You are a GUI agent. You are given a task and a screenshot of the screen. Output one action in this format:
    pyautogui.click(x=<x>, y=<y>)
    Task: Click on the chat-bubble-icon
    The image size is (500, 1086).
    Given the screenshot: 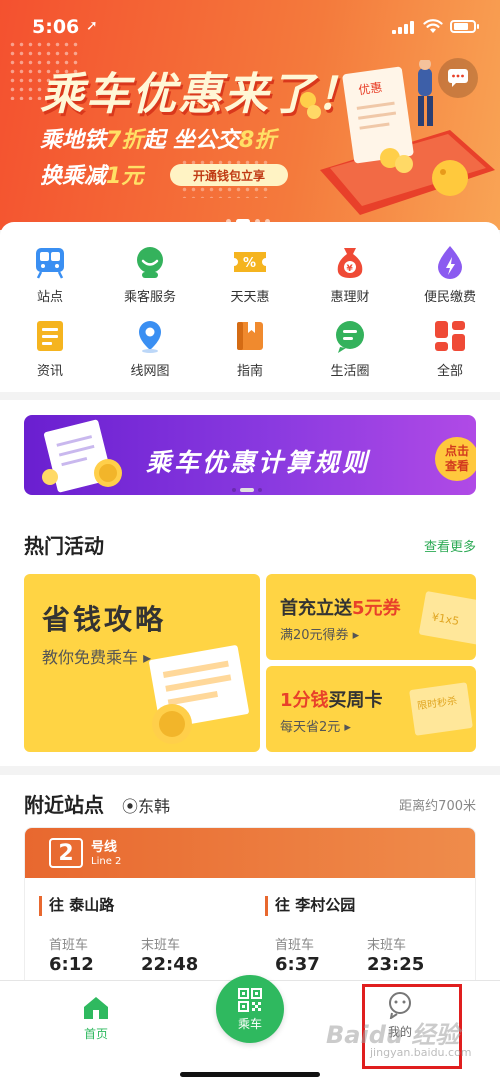 What is the action you would take?
    pyautogui.click(x=350, y=336)
    